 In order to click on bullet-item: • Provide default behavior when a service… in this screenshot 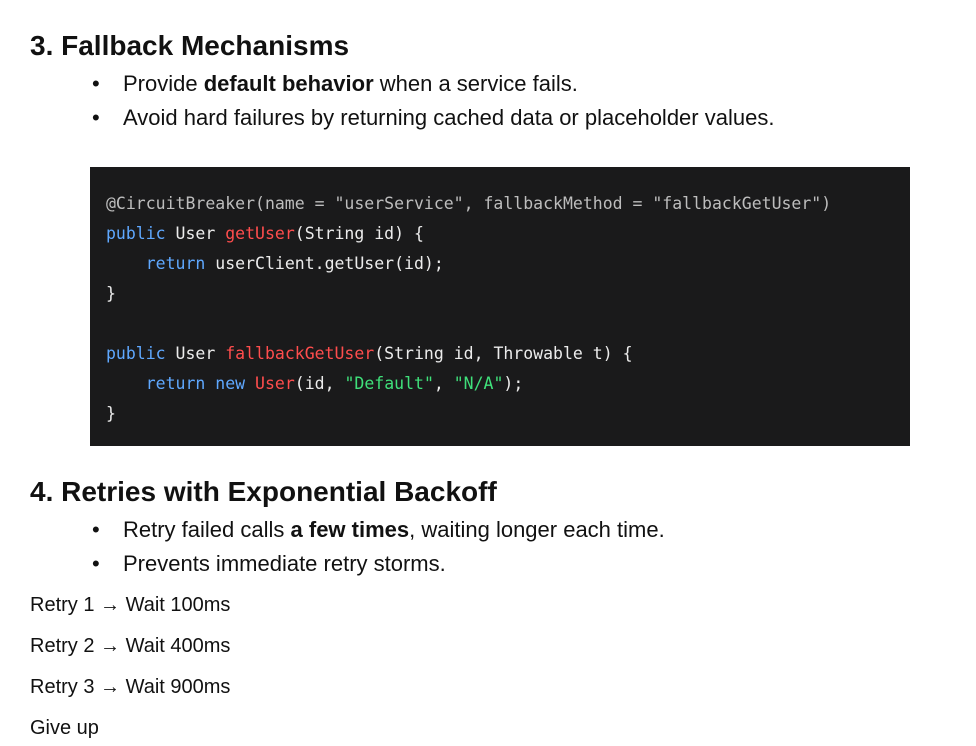, I will do `click(433, 84)`.